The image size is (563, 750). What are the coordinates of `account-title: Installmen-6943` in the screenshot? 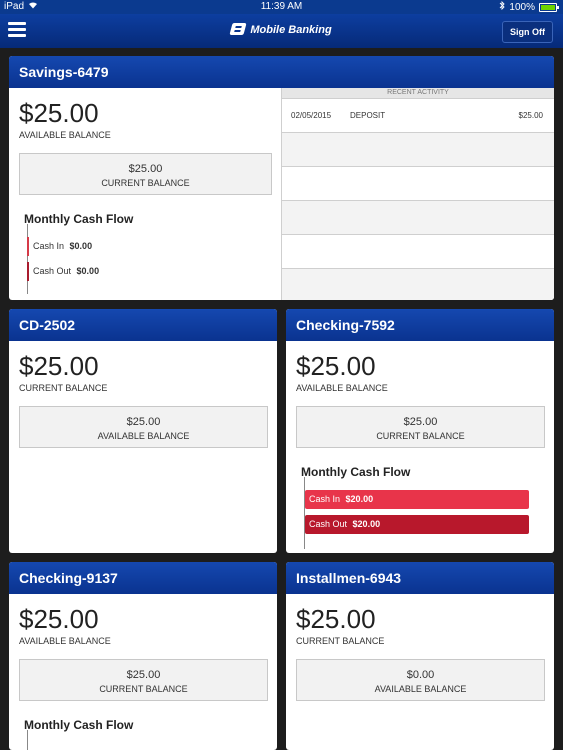 It's located at (420, 578).